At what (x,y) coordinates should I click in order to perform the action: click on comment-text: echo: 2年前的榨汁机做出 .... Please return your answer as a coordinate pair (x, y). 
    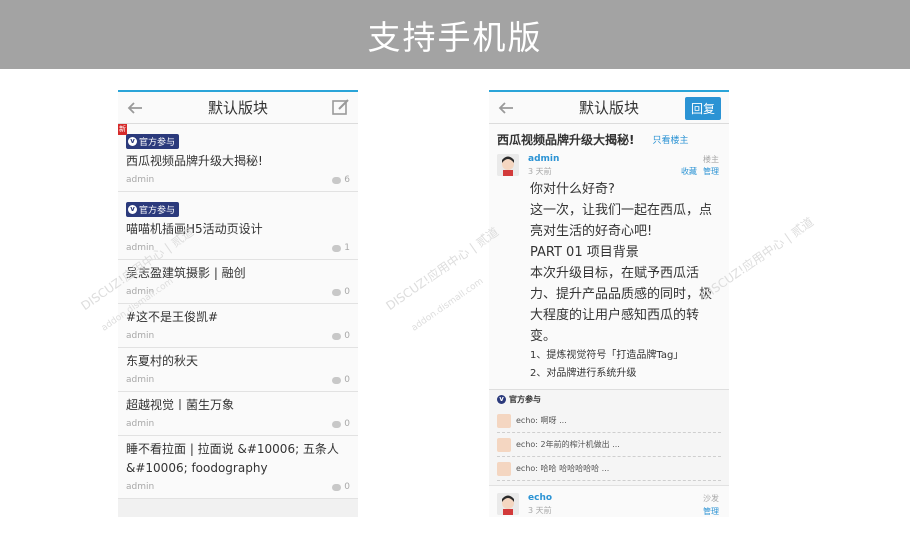
    Looking at the image, I should click on (568, 444).